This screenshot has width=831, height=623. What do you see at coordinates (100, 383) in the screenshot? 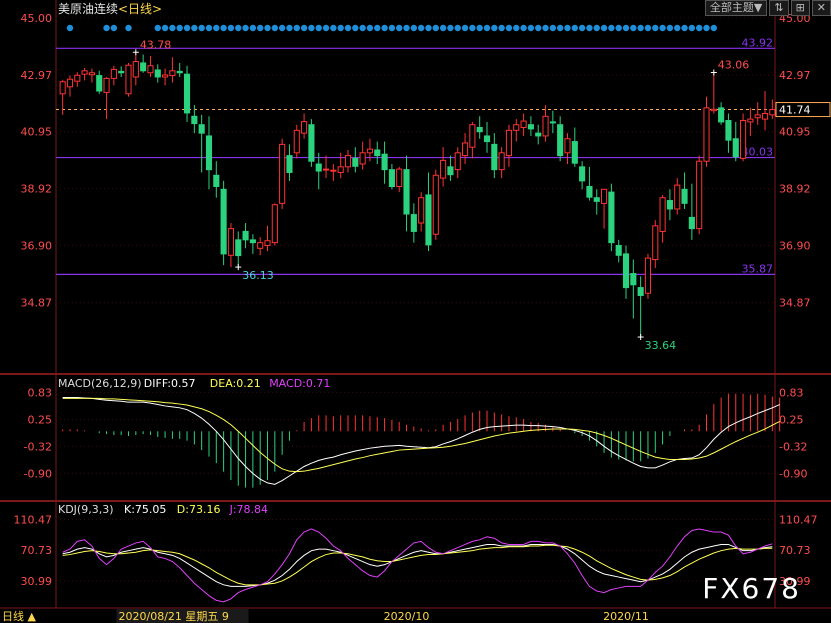
I see `macd-legend: MACD(26,12,9)` at bounding box center [100, 383].